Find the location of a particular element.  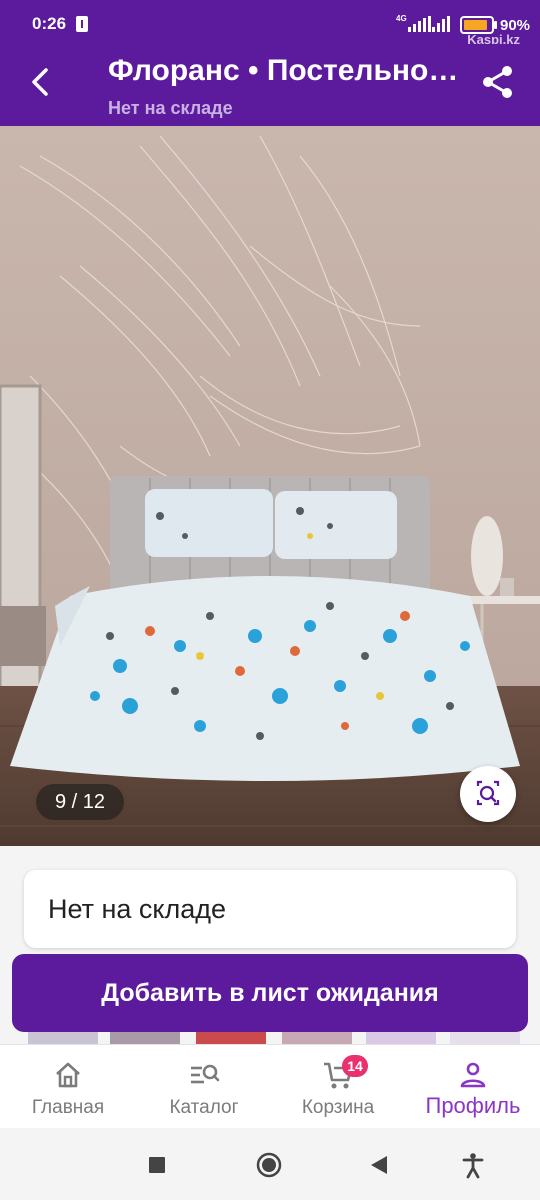

share-button is located at coordinates (498, 82).